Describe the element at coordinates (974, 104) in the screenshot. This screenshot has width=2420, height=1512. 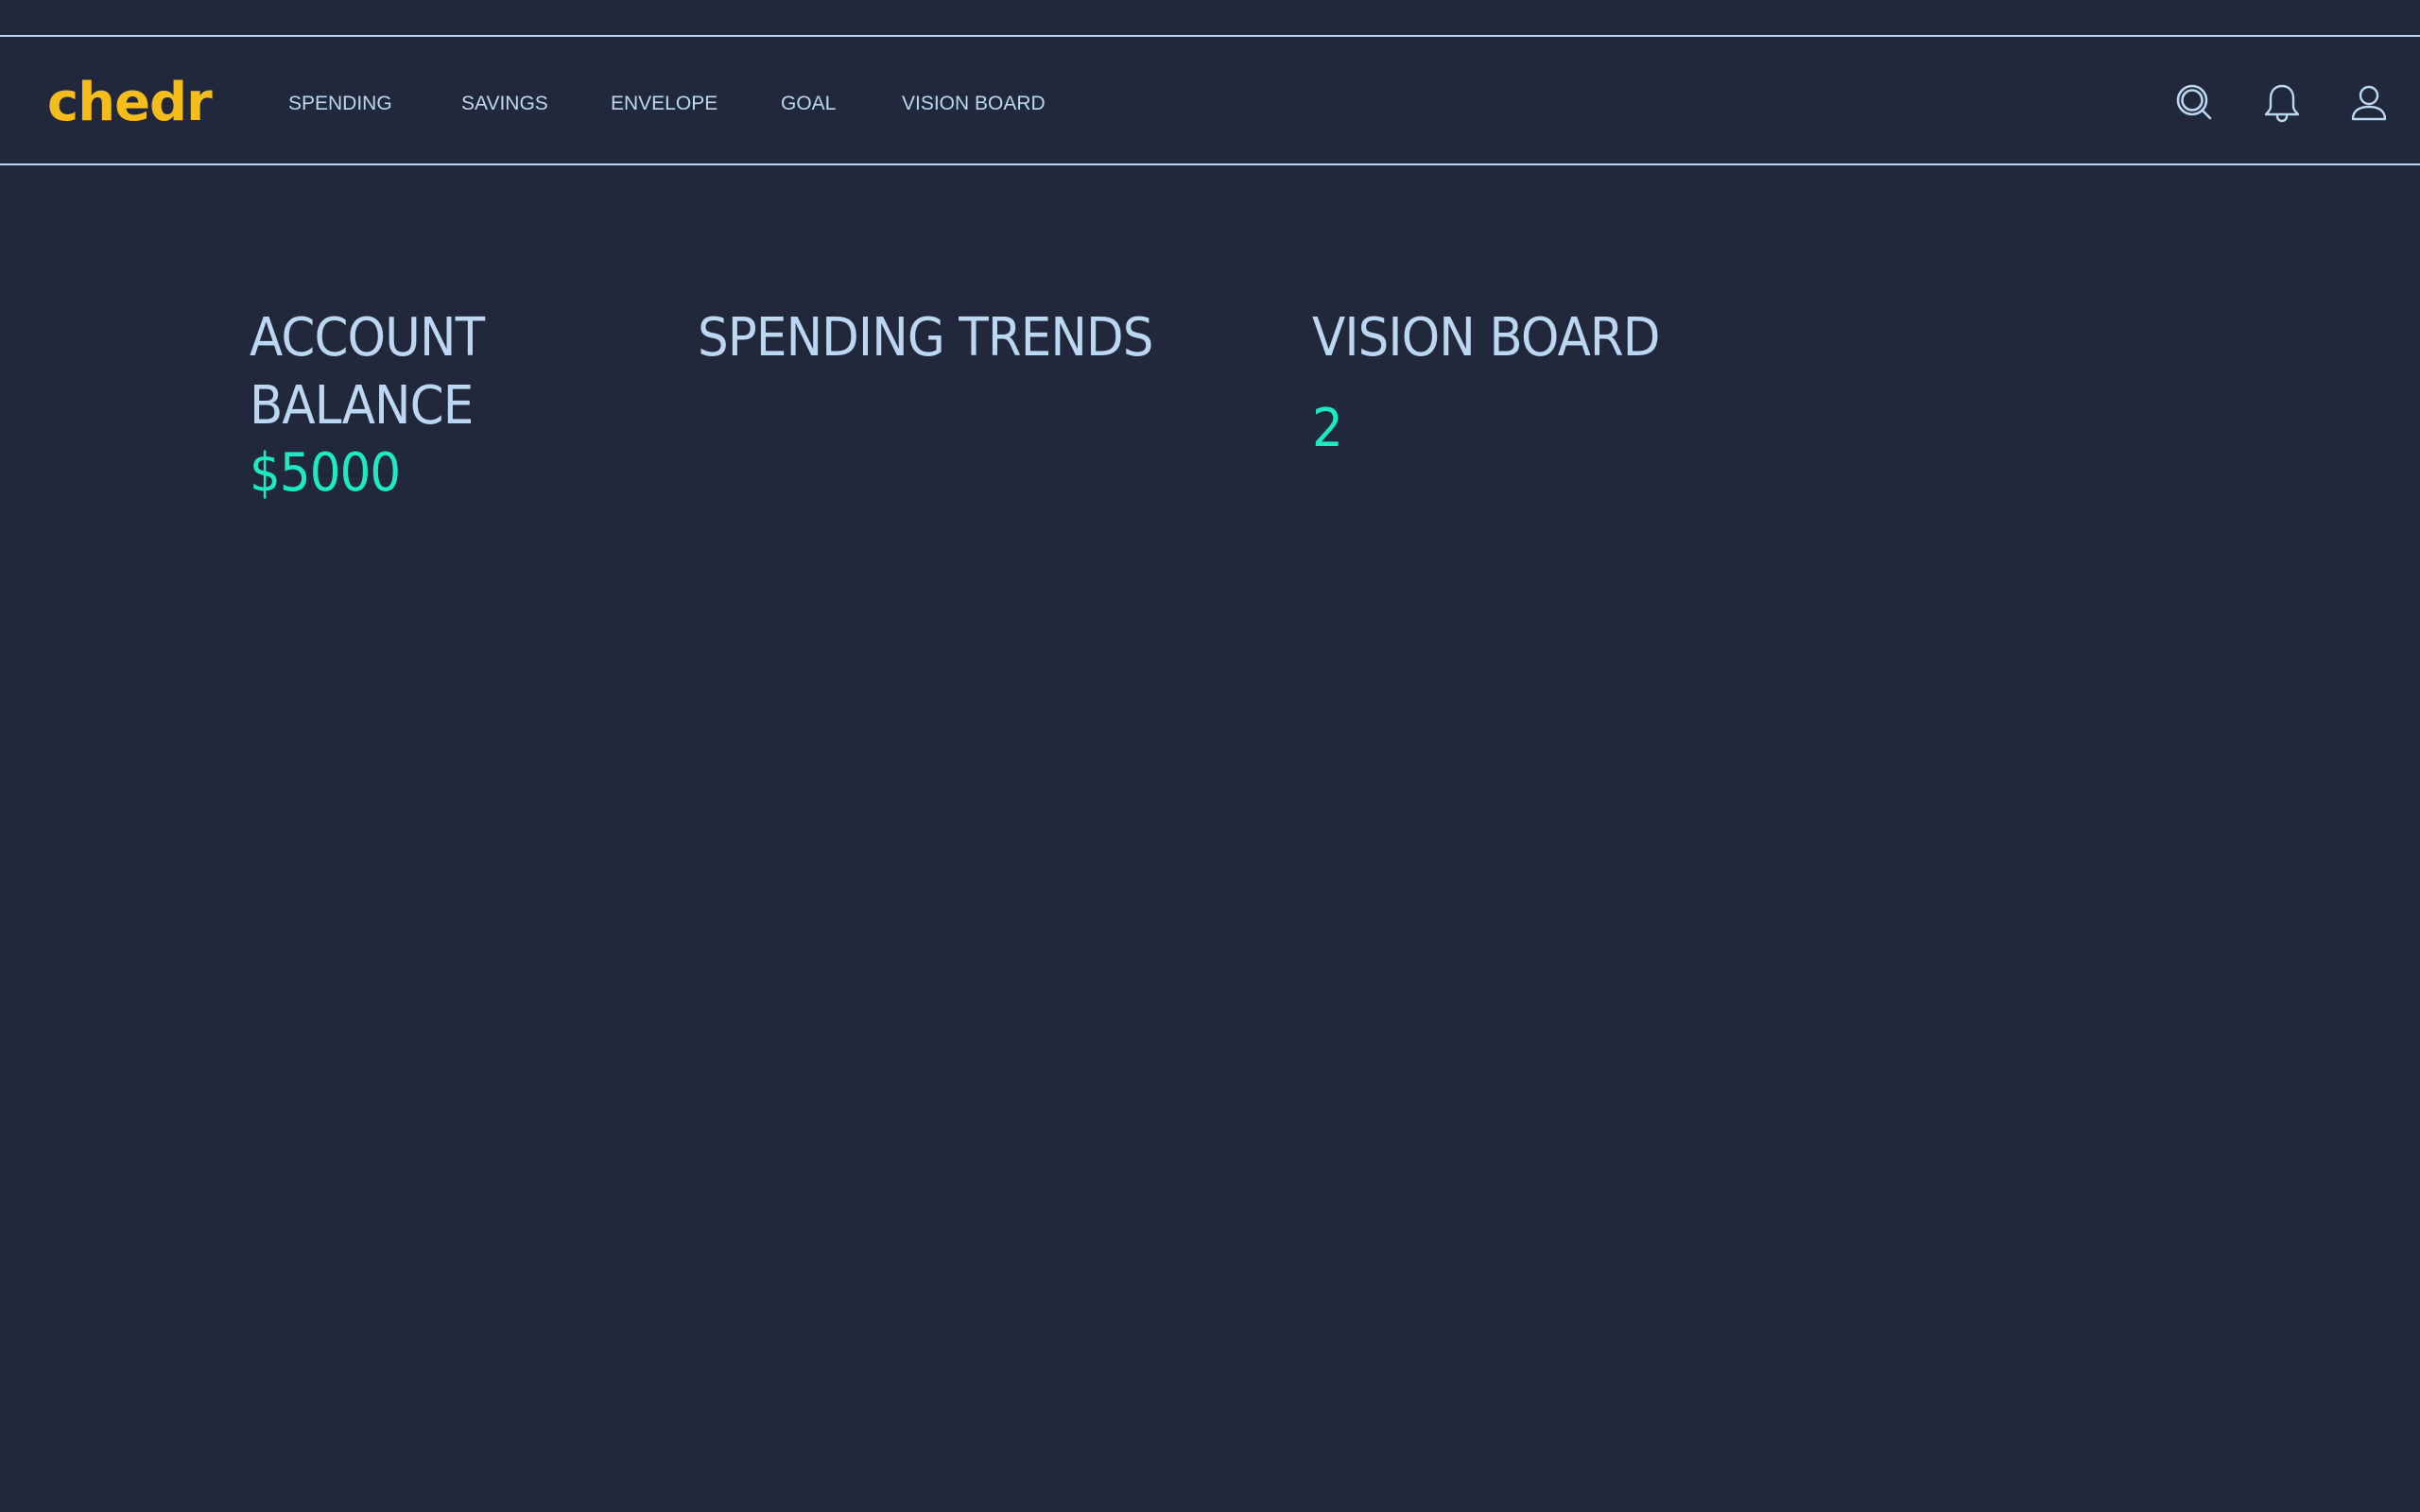
I see `nav-item-vision-board: VISION BOARD` at that location.